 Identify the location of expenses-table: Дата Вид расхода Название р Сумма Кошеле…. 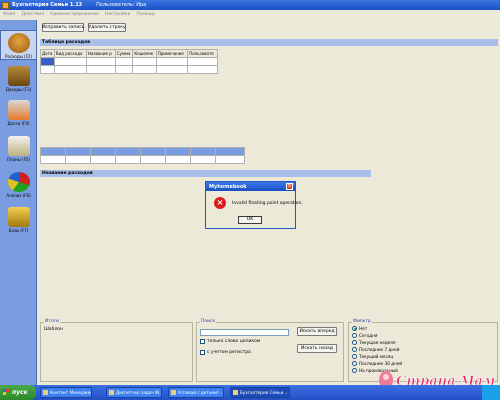
(129, 61).